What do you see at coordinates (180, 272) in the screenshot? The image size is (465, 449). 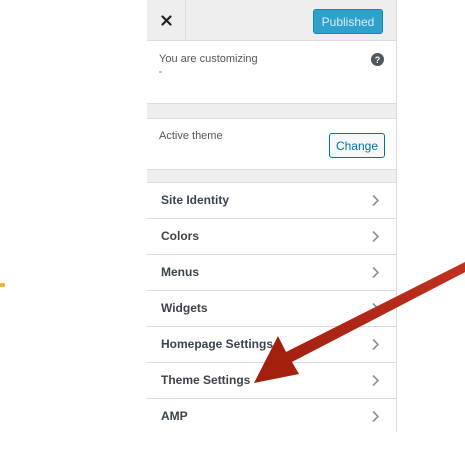 I see `menu-item-label: Menus` at bounding box center [180, 272].